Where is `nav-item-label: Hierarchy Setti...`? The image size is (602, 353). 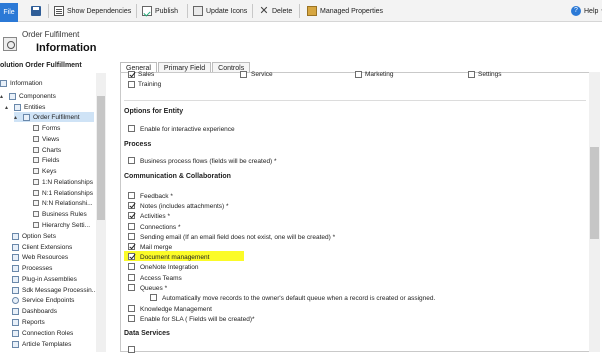
nav-item-label: Hierarchy Setti... is located at coordinates (66, 225).